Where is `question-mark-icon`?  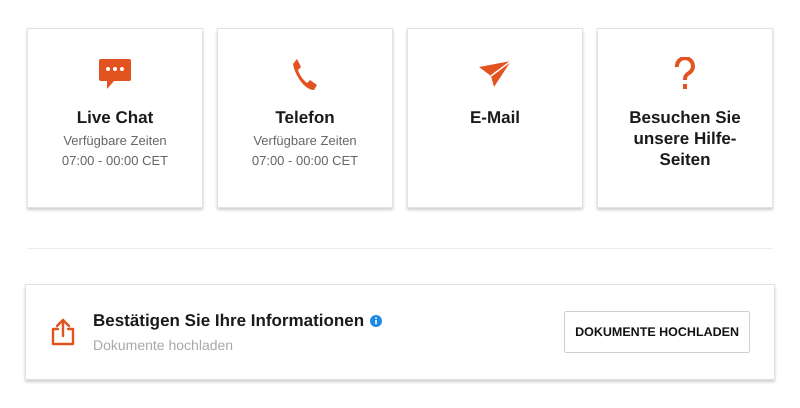
question-mark-icon is located at coordinates (685, 74).